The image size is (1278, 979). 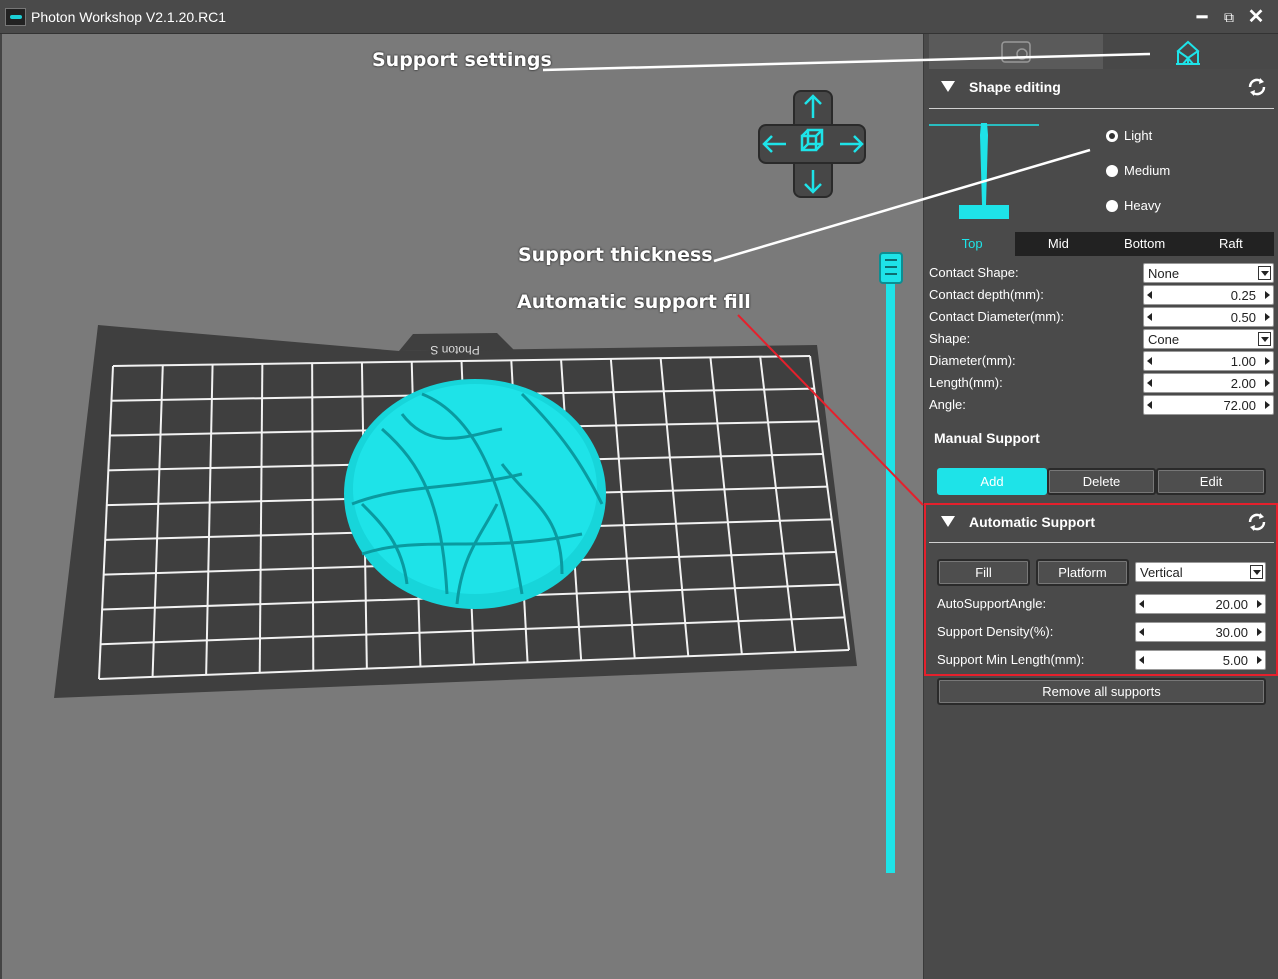 What do you see at coordinates (1101, 481) in the screenshot?
I see `delete-support-button: Delete` at bounding box center [1101, 481].